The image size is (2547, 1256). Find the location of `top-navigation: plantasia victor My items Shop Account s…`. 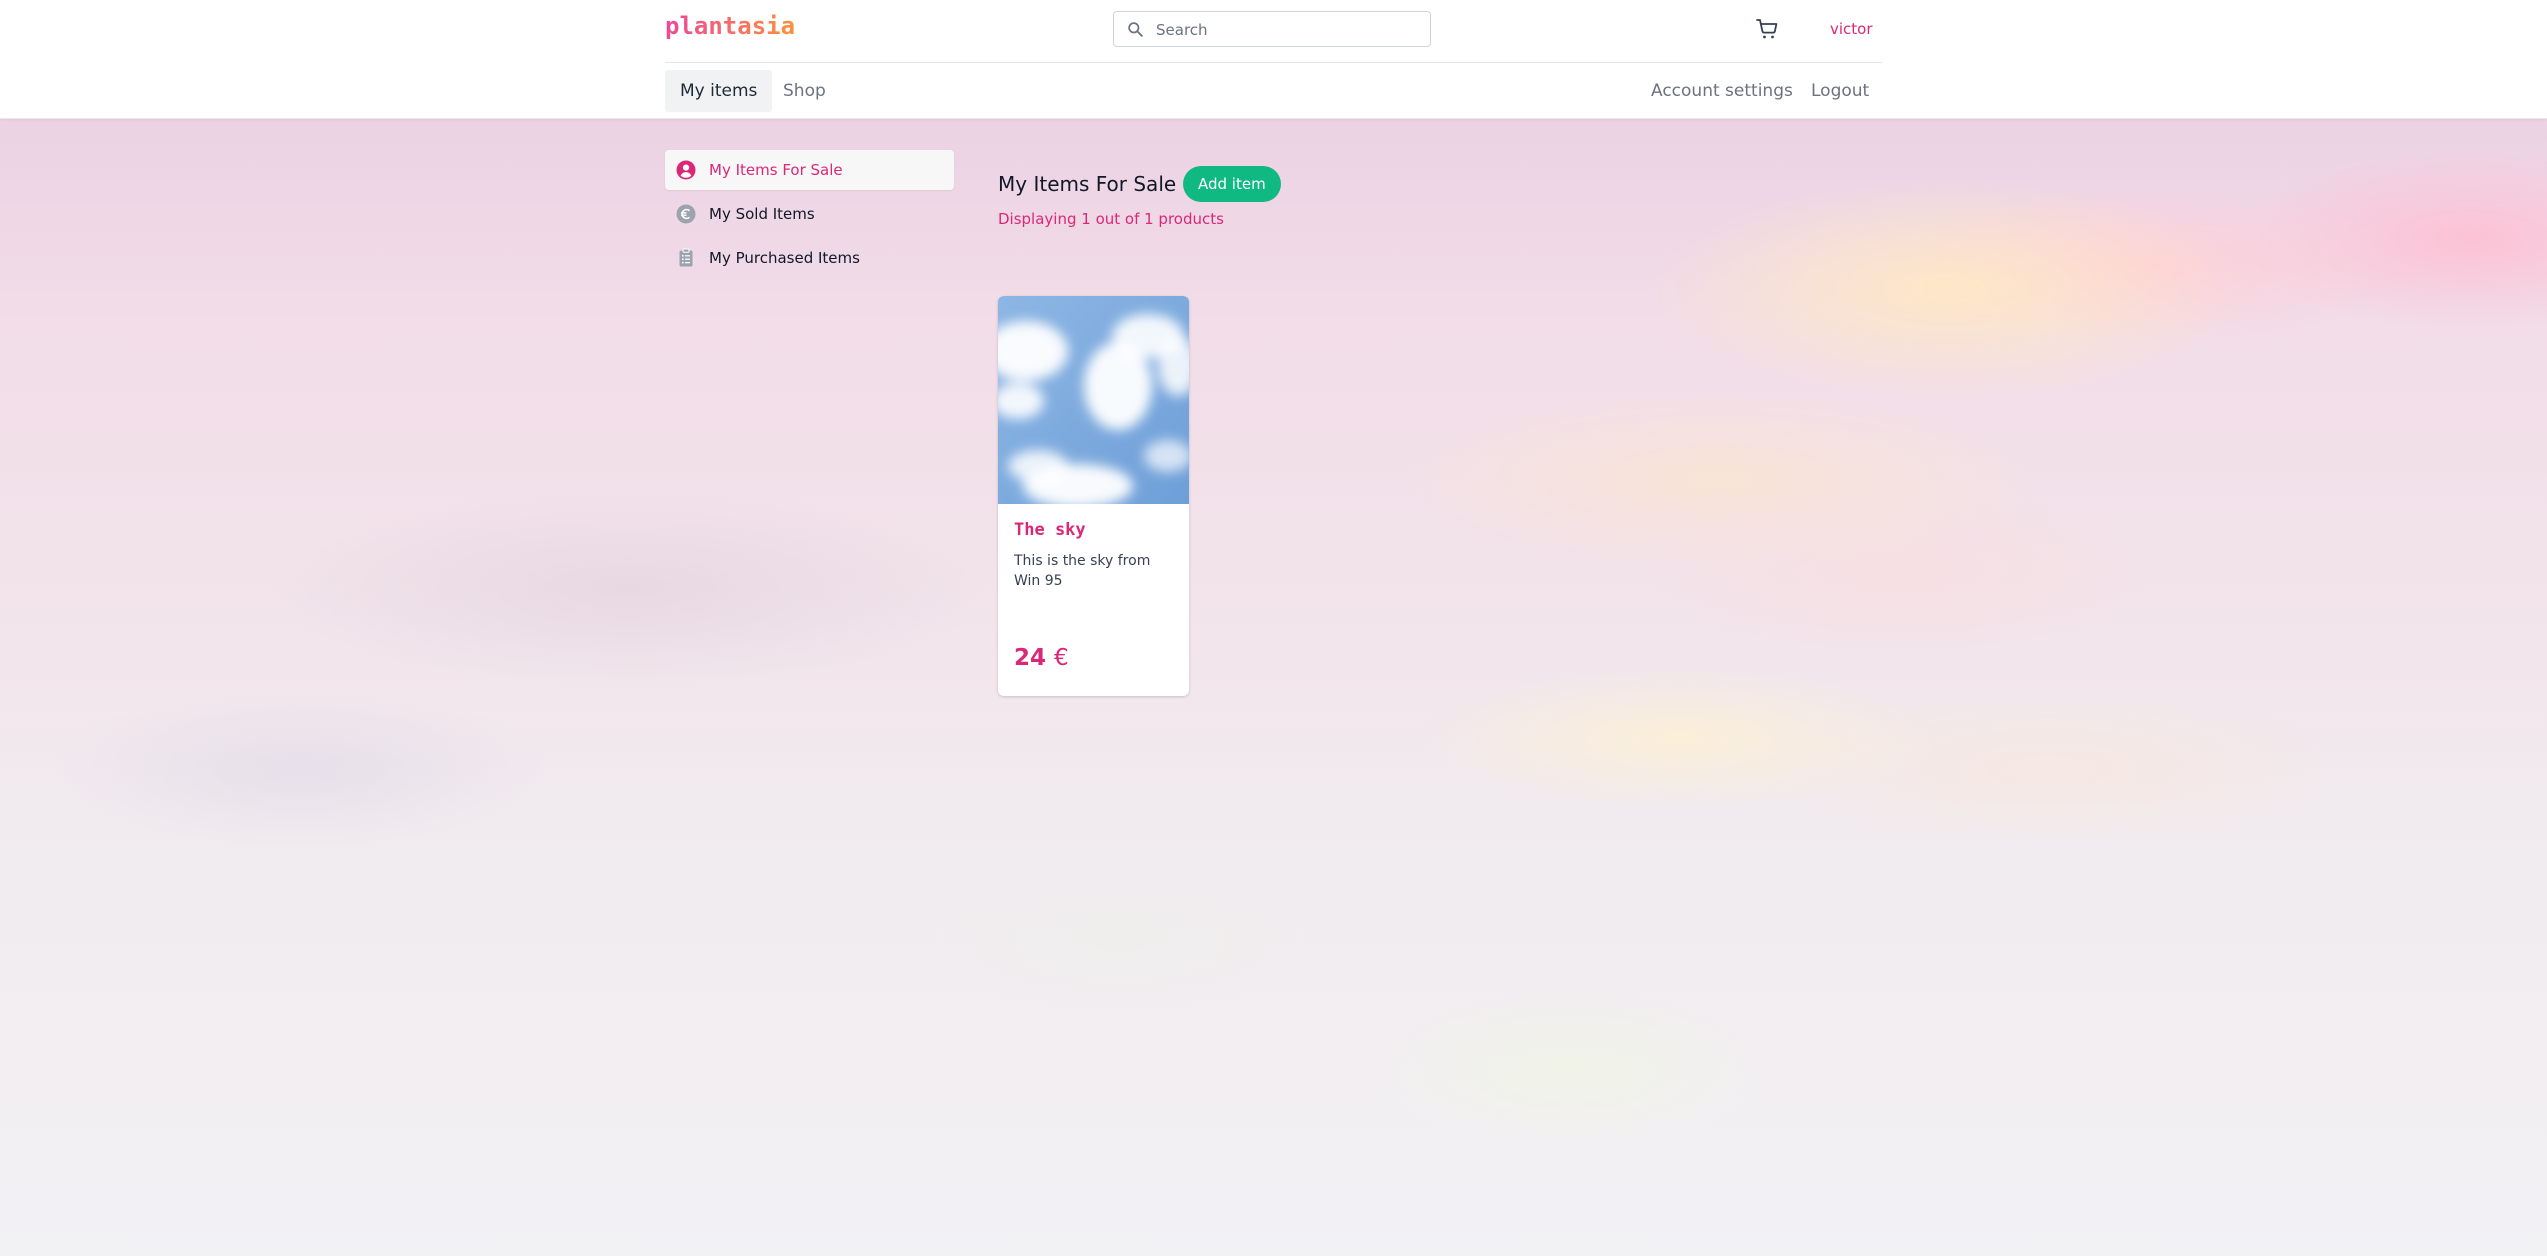

top-navigation: plantasia victor My items Shop Account s… is located at coordinates (1273, 59).